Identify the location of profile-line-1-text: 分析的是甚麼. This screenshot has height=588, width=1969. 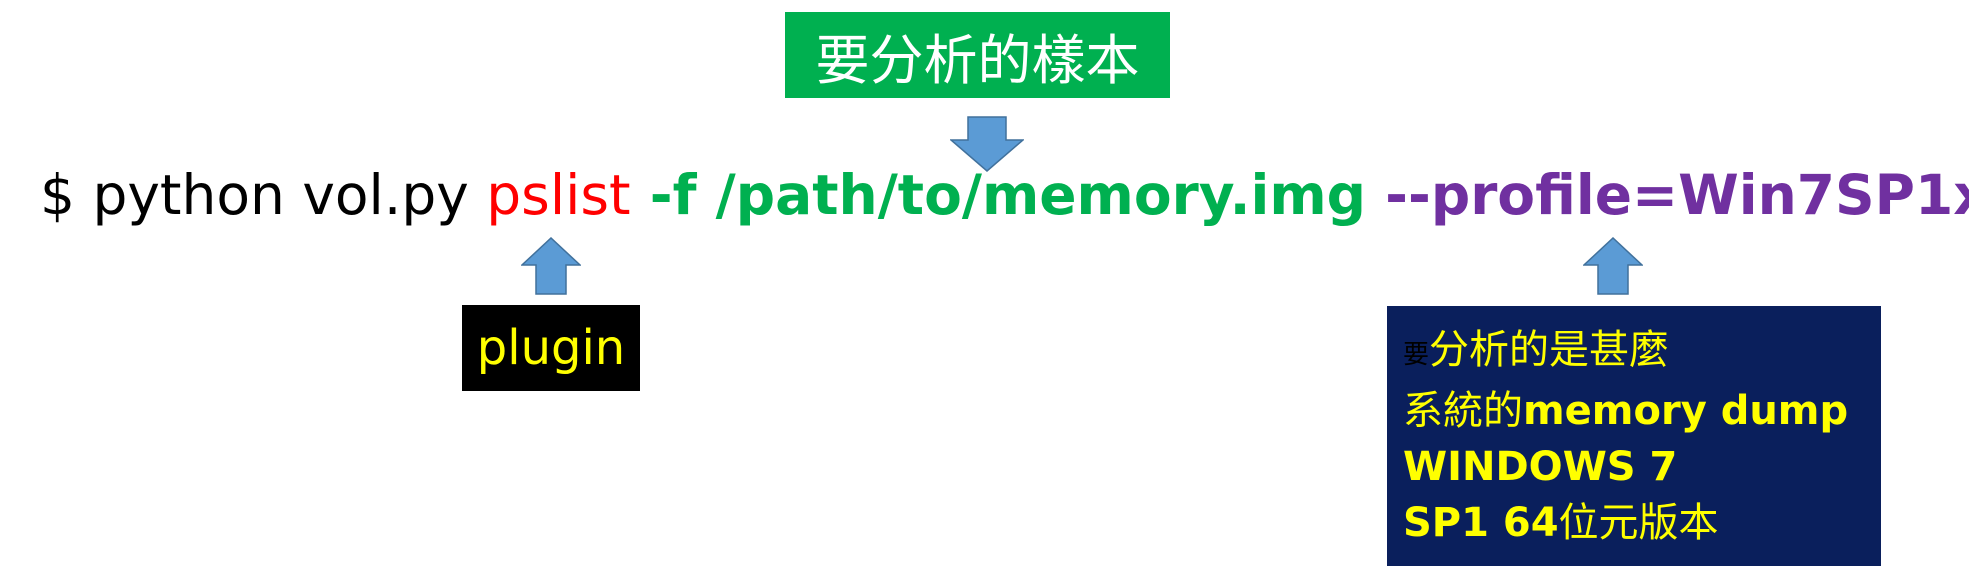
(1549, 350).